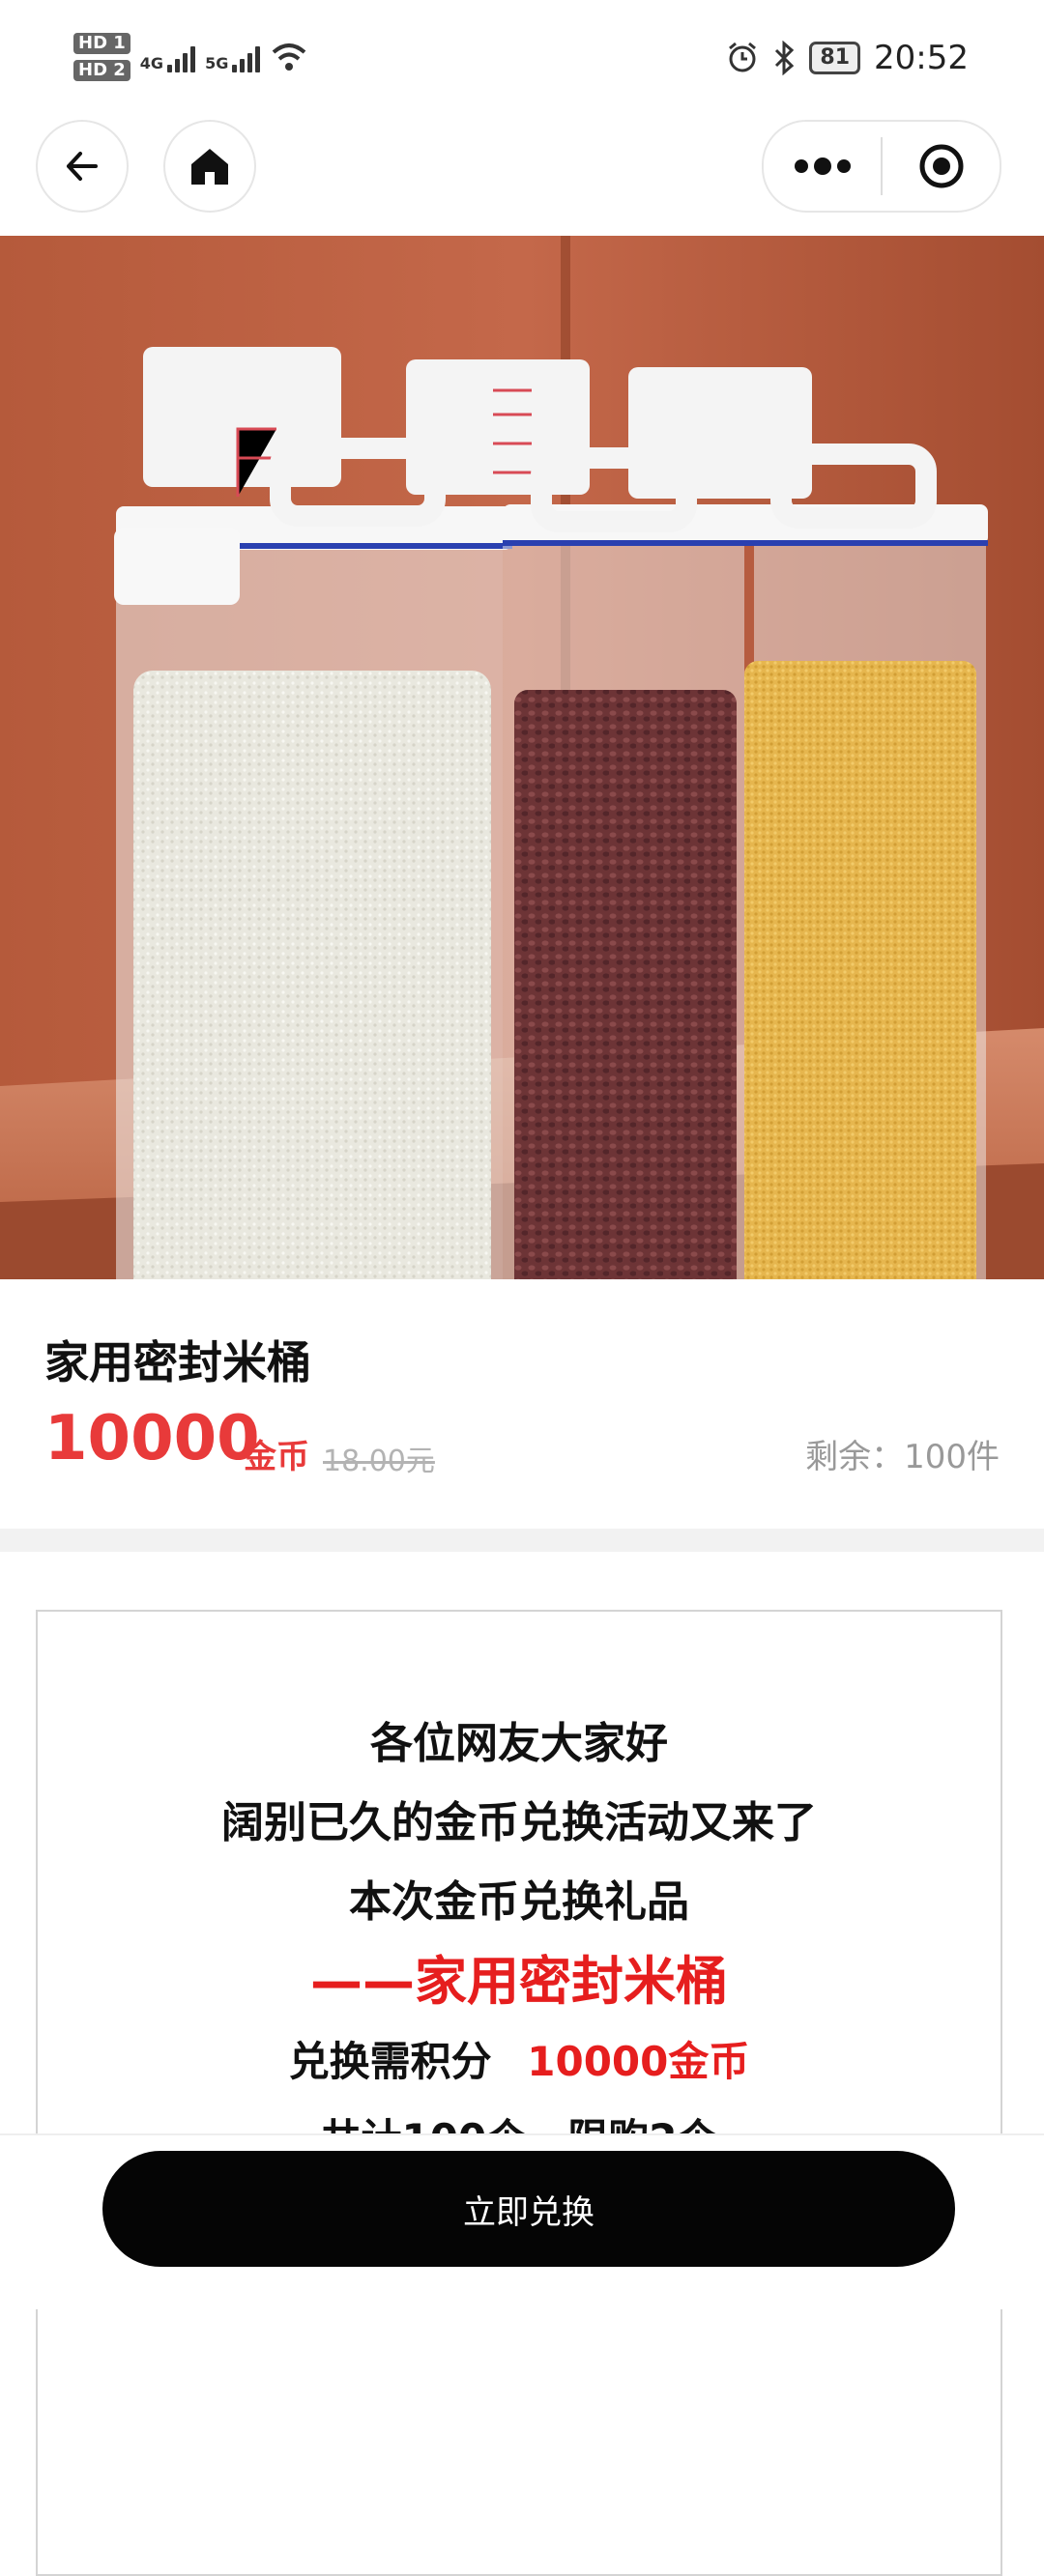 The width and height of the screenshot is (1044, 2576). I want to click on section-divider, so click(522, 1541).